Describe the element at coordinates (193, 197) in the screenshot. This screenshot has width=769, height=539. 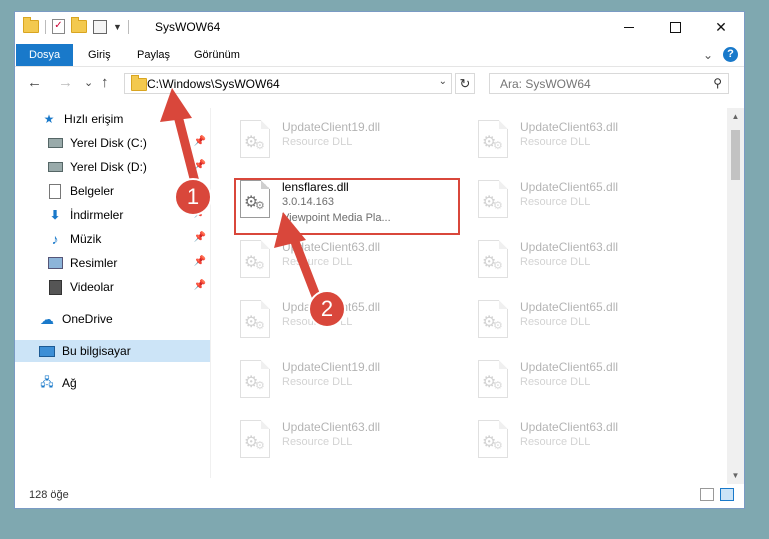
I see `step-badge-1: 1` at that location.